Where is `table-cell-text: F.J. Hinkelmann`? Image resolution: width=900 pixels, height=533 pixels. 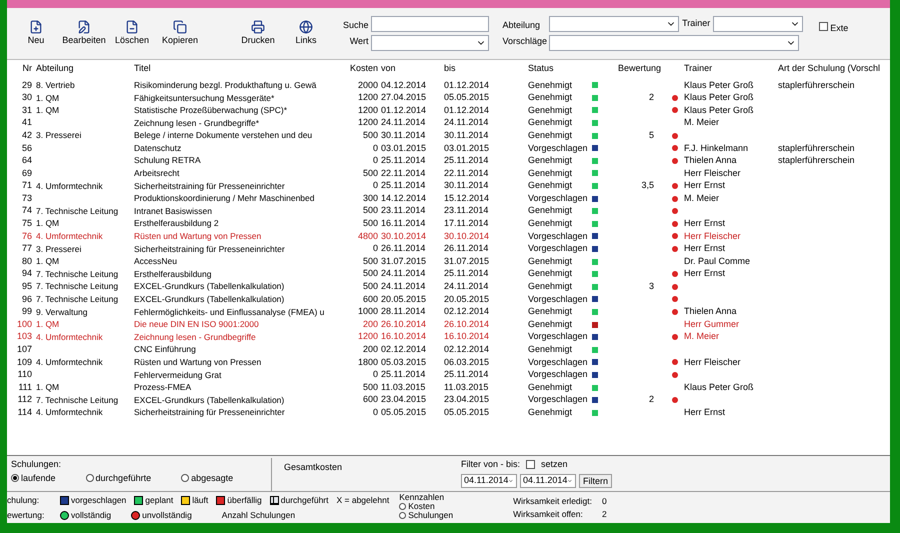 table-cell-text: F.J. Hinkelmann is located at coordinates (716, 148).